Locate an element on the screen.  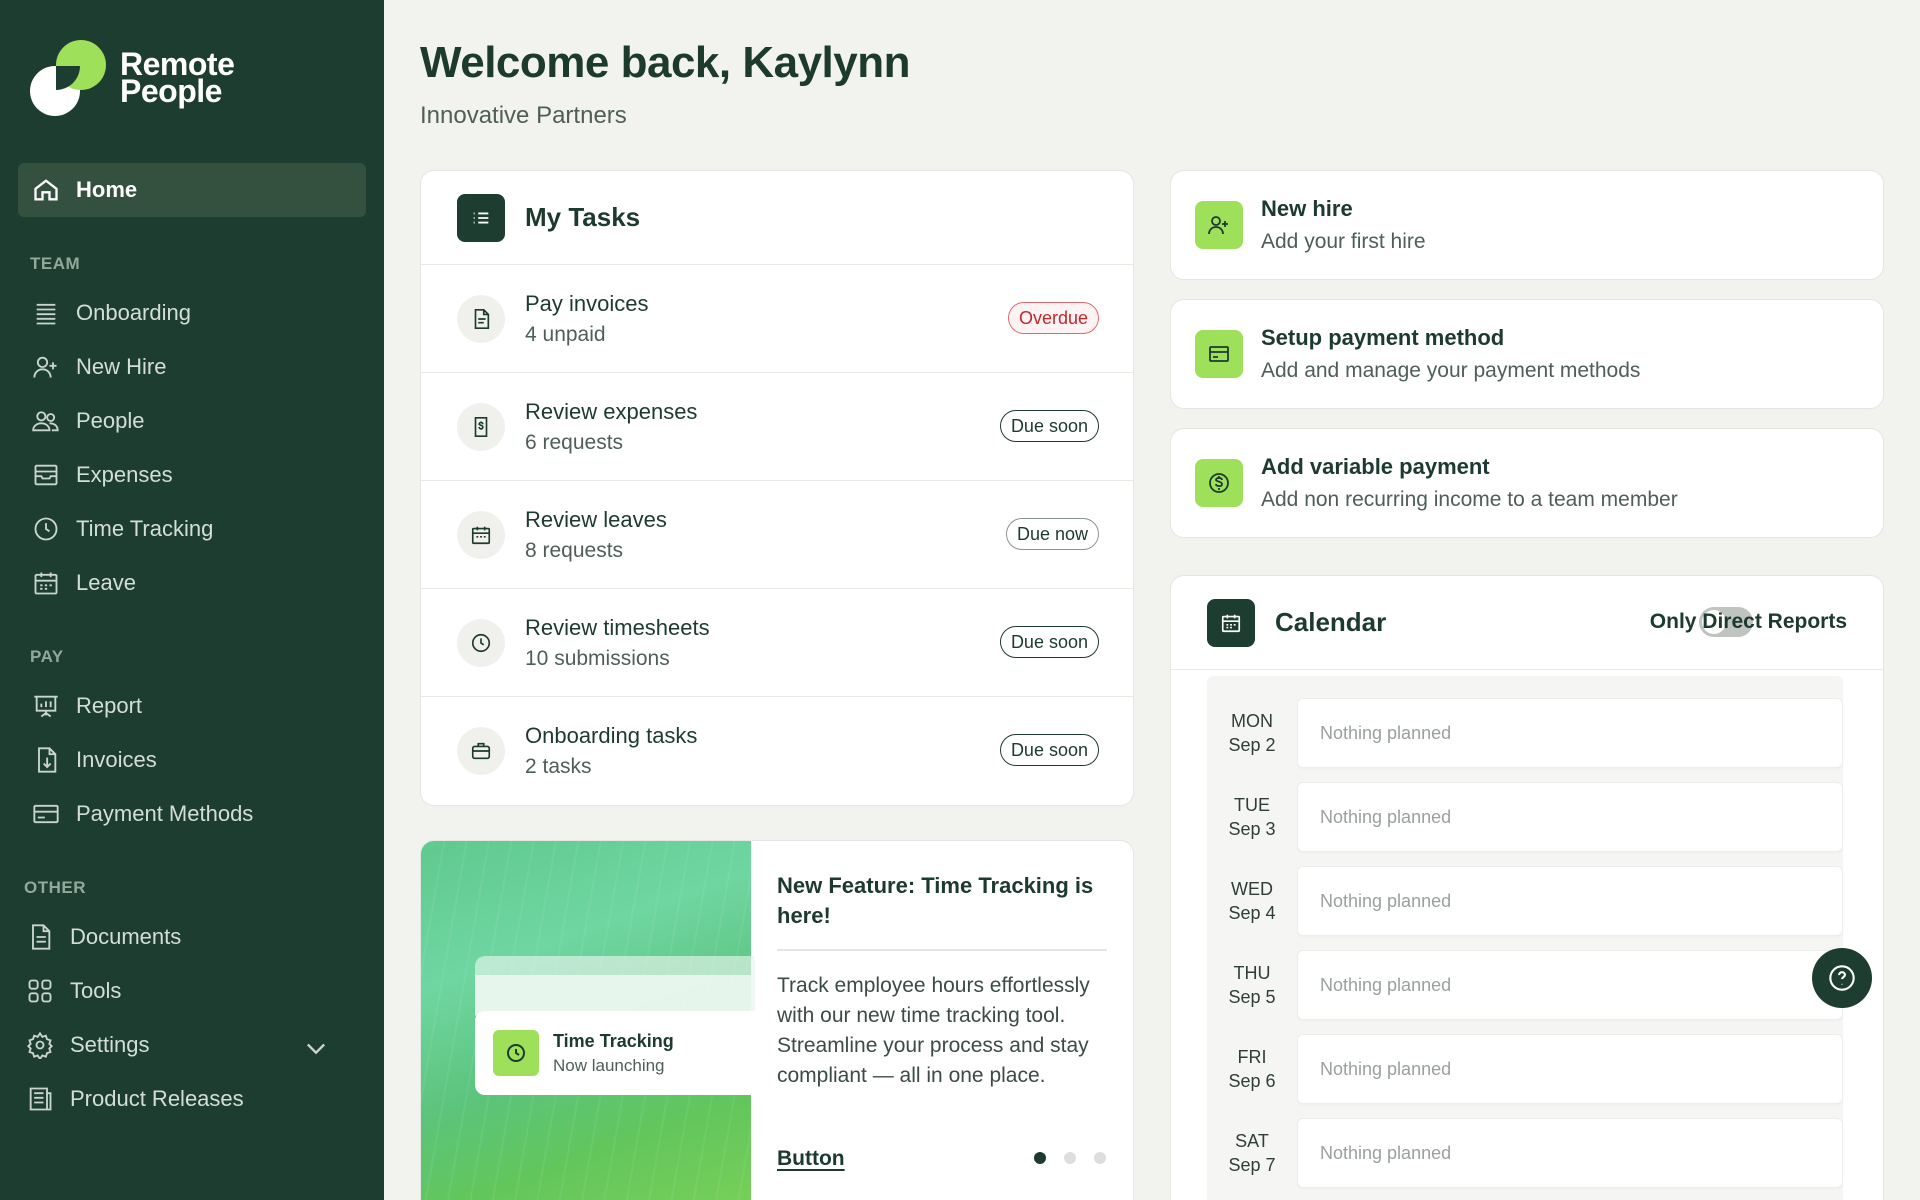
calendar-day-row: THU Sep 5 Nothing planned is located at coordinates (1525, 985).